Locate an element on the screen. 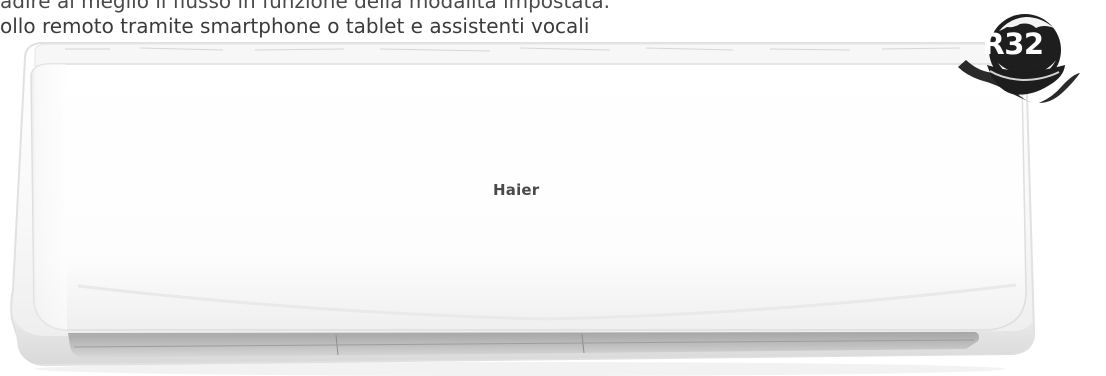 This screenshot has width=1106, height=376. haier-logo: Haier is located at coordinates (516, 190).